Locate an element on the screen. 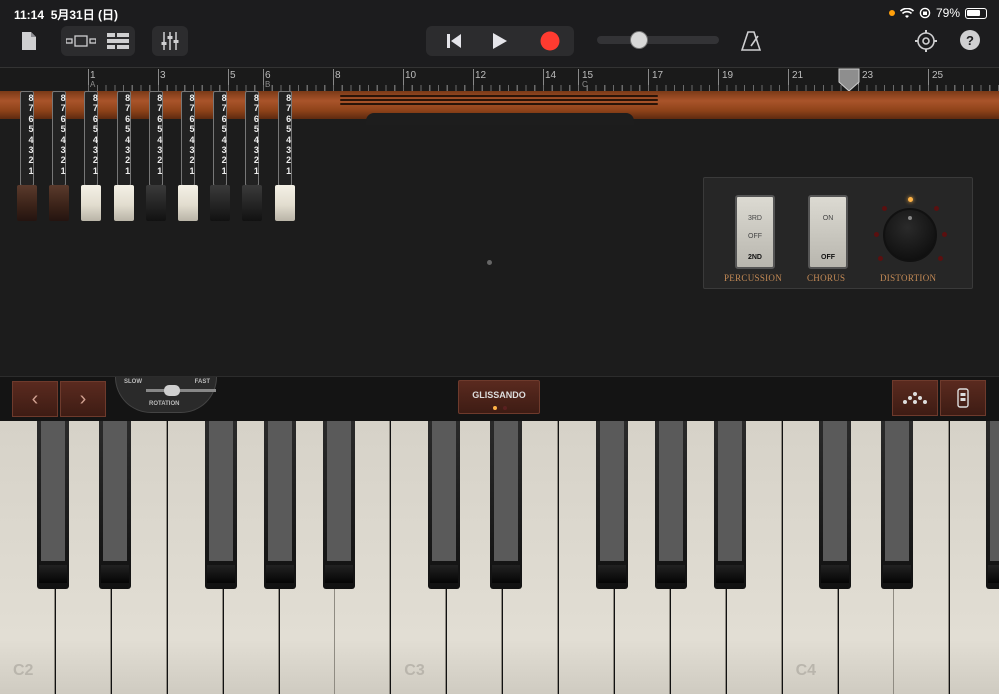 The image size is (999, 694). rotation-lever-handle is located at coordinates (172, 390).